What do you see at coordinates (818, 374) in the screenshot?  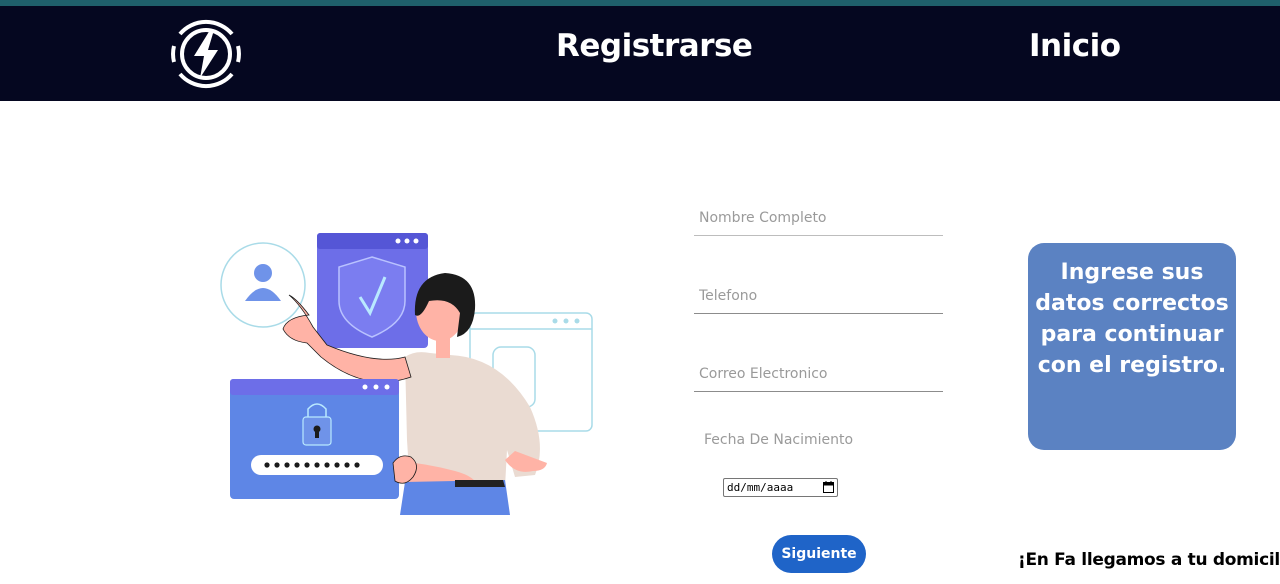 I see `email-input` at bounding box center [818, 374].